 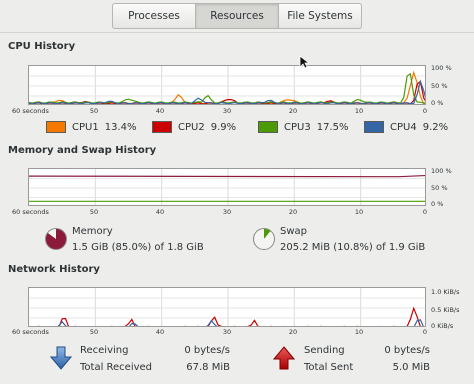 What do you see at coordinates (30, 212) in the screenshot?
I see `memory-xtick-60: 60 seconds` at bounding box center [30, 212].